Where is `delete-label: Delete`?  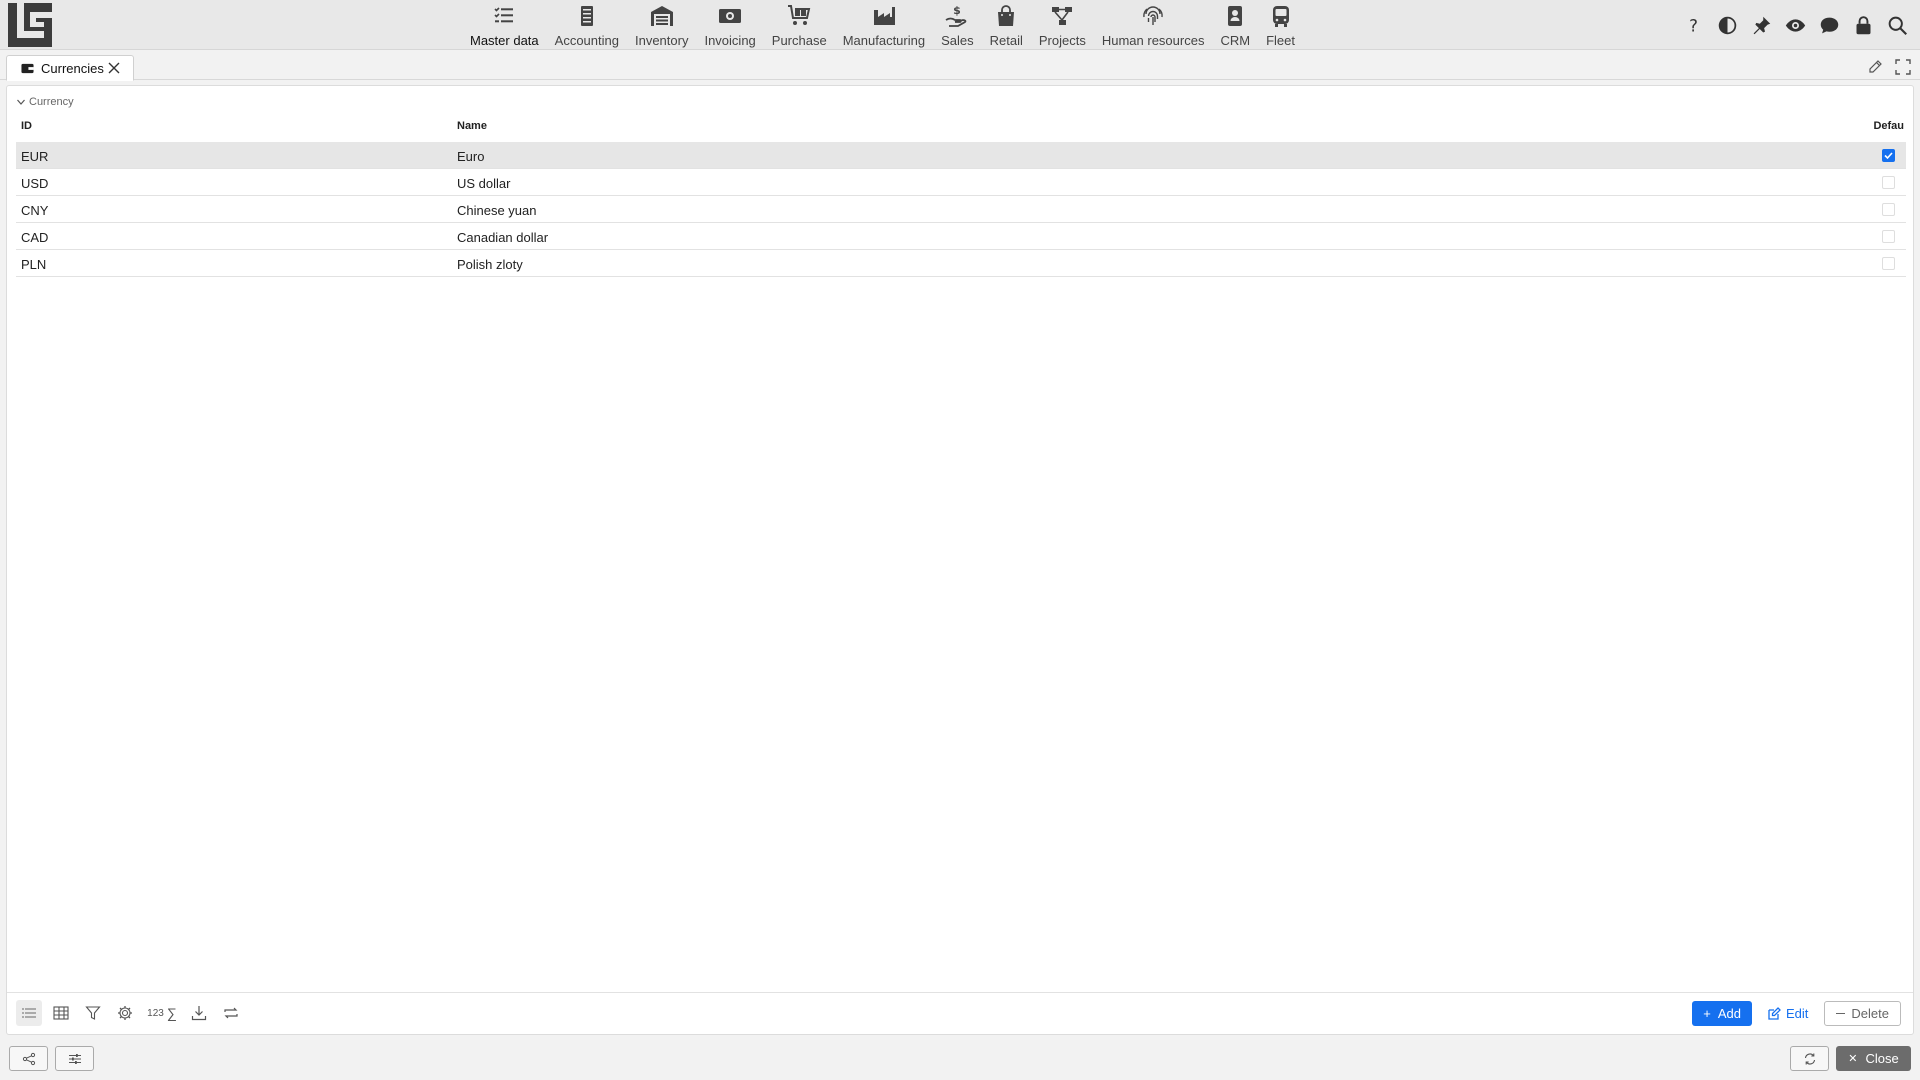
delete-label: Delete is located at coordinates (1870, 1013).